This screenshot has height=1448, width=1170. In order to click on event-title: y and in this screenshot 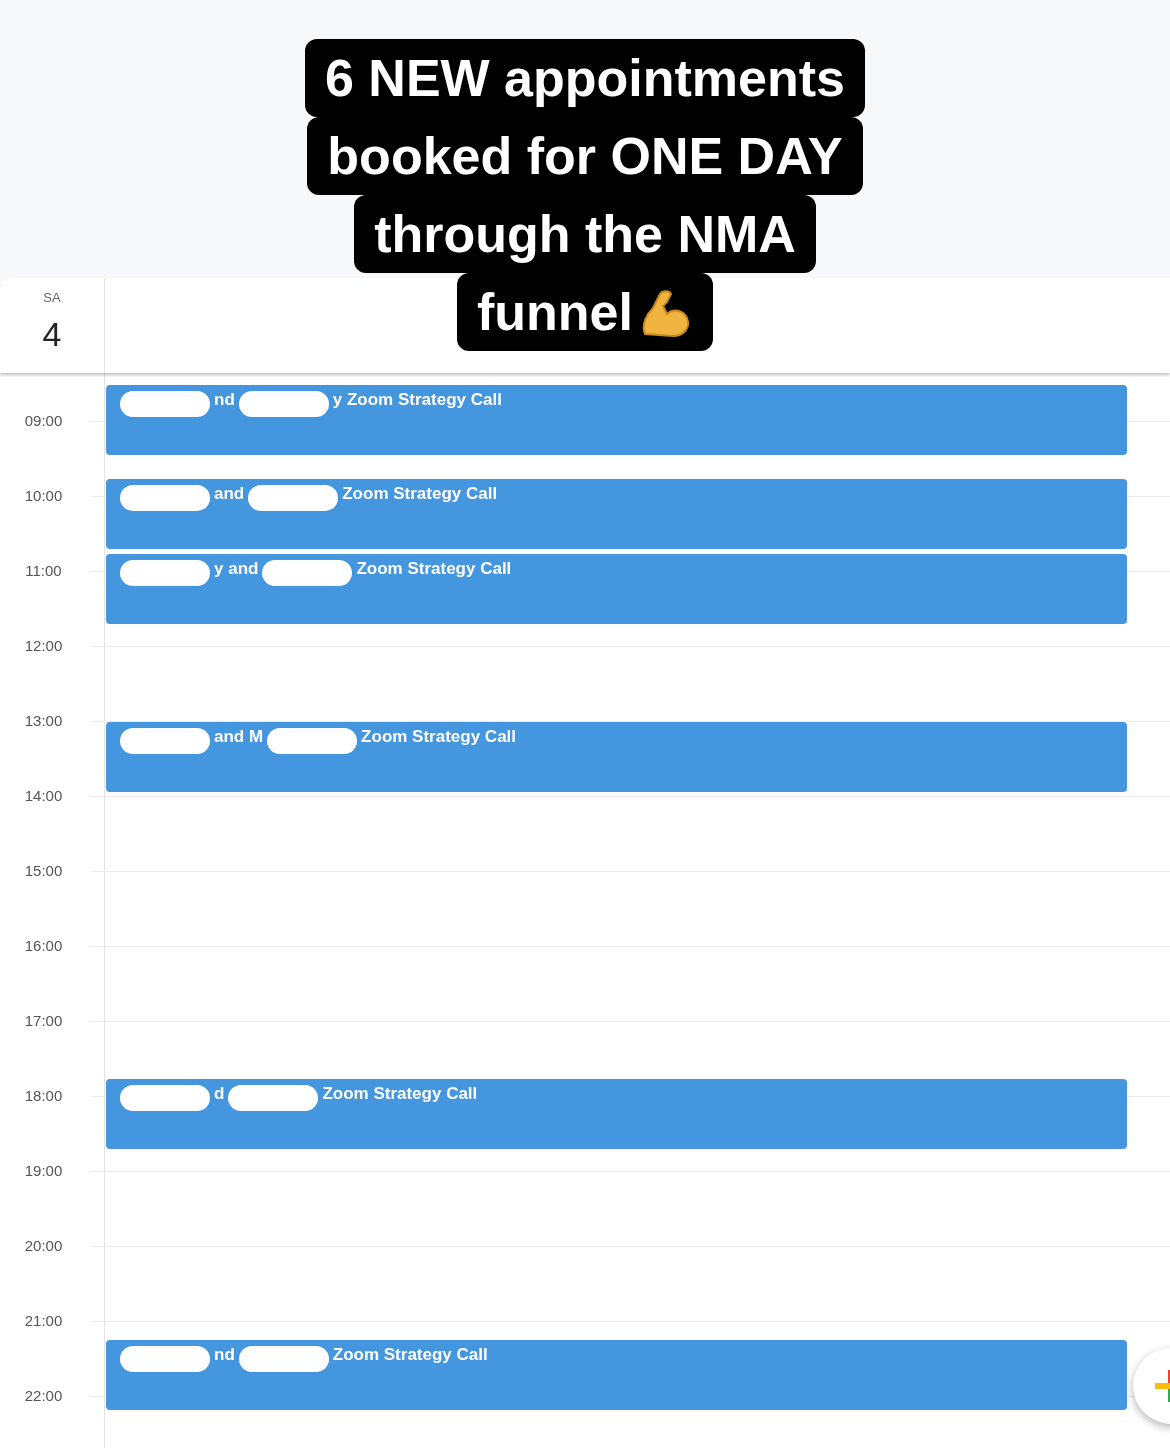, I will do `click(236, 569)`.